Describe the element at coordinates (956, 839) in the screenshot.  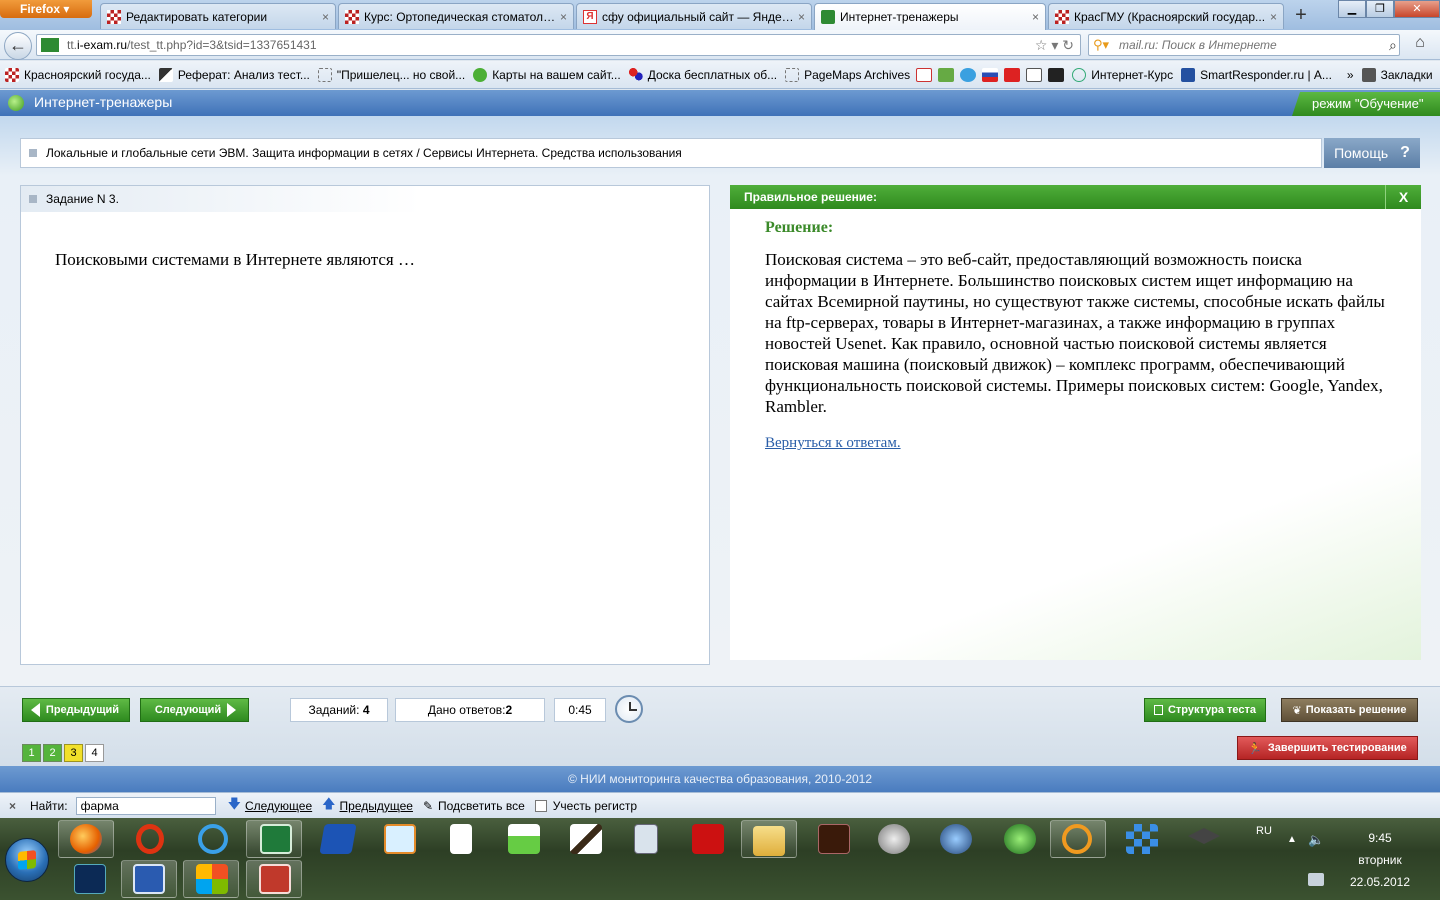
I see `shield-icon` at that location.